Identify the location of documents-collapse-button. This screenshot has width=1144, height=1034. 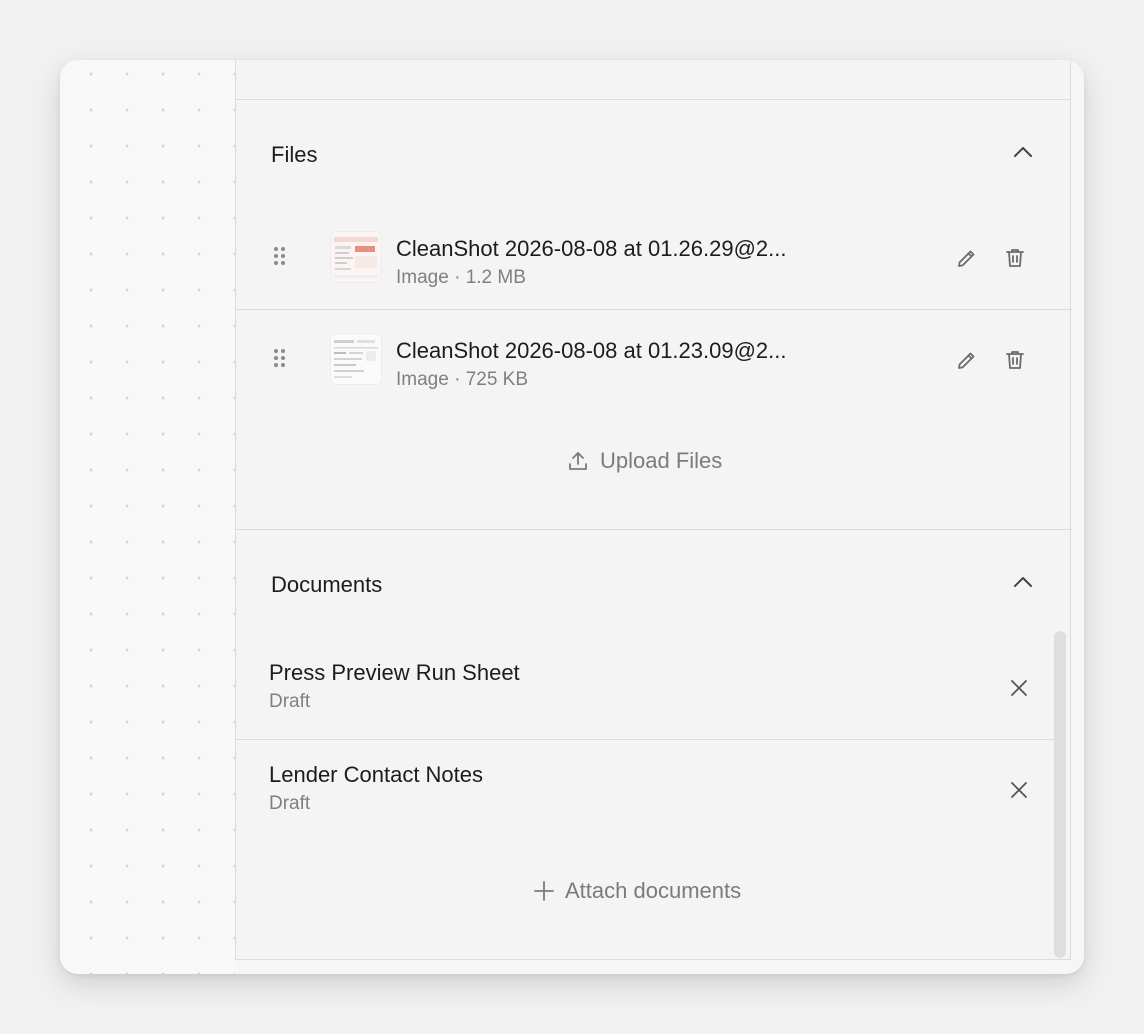
(1023, 582).